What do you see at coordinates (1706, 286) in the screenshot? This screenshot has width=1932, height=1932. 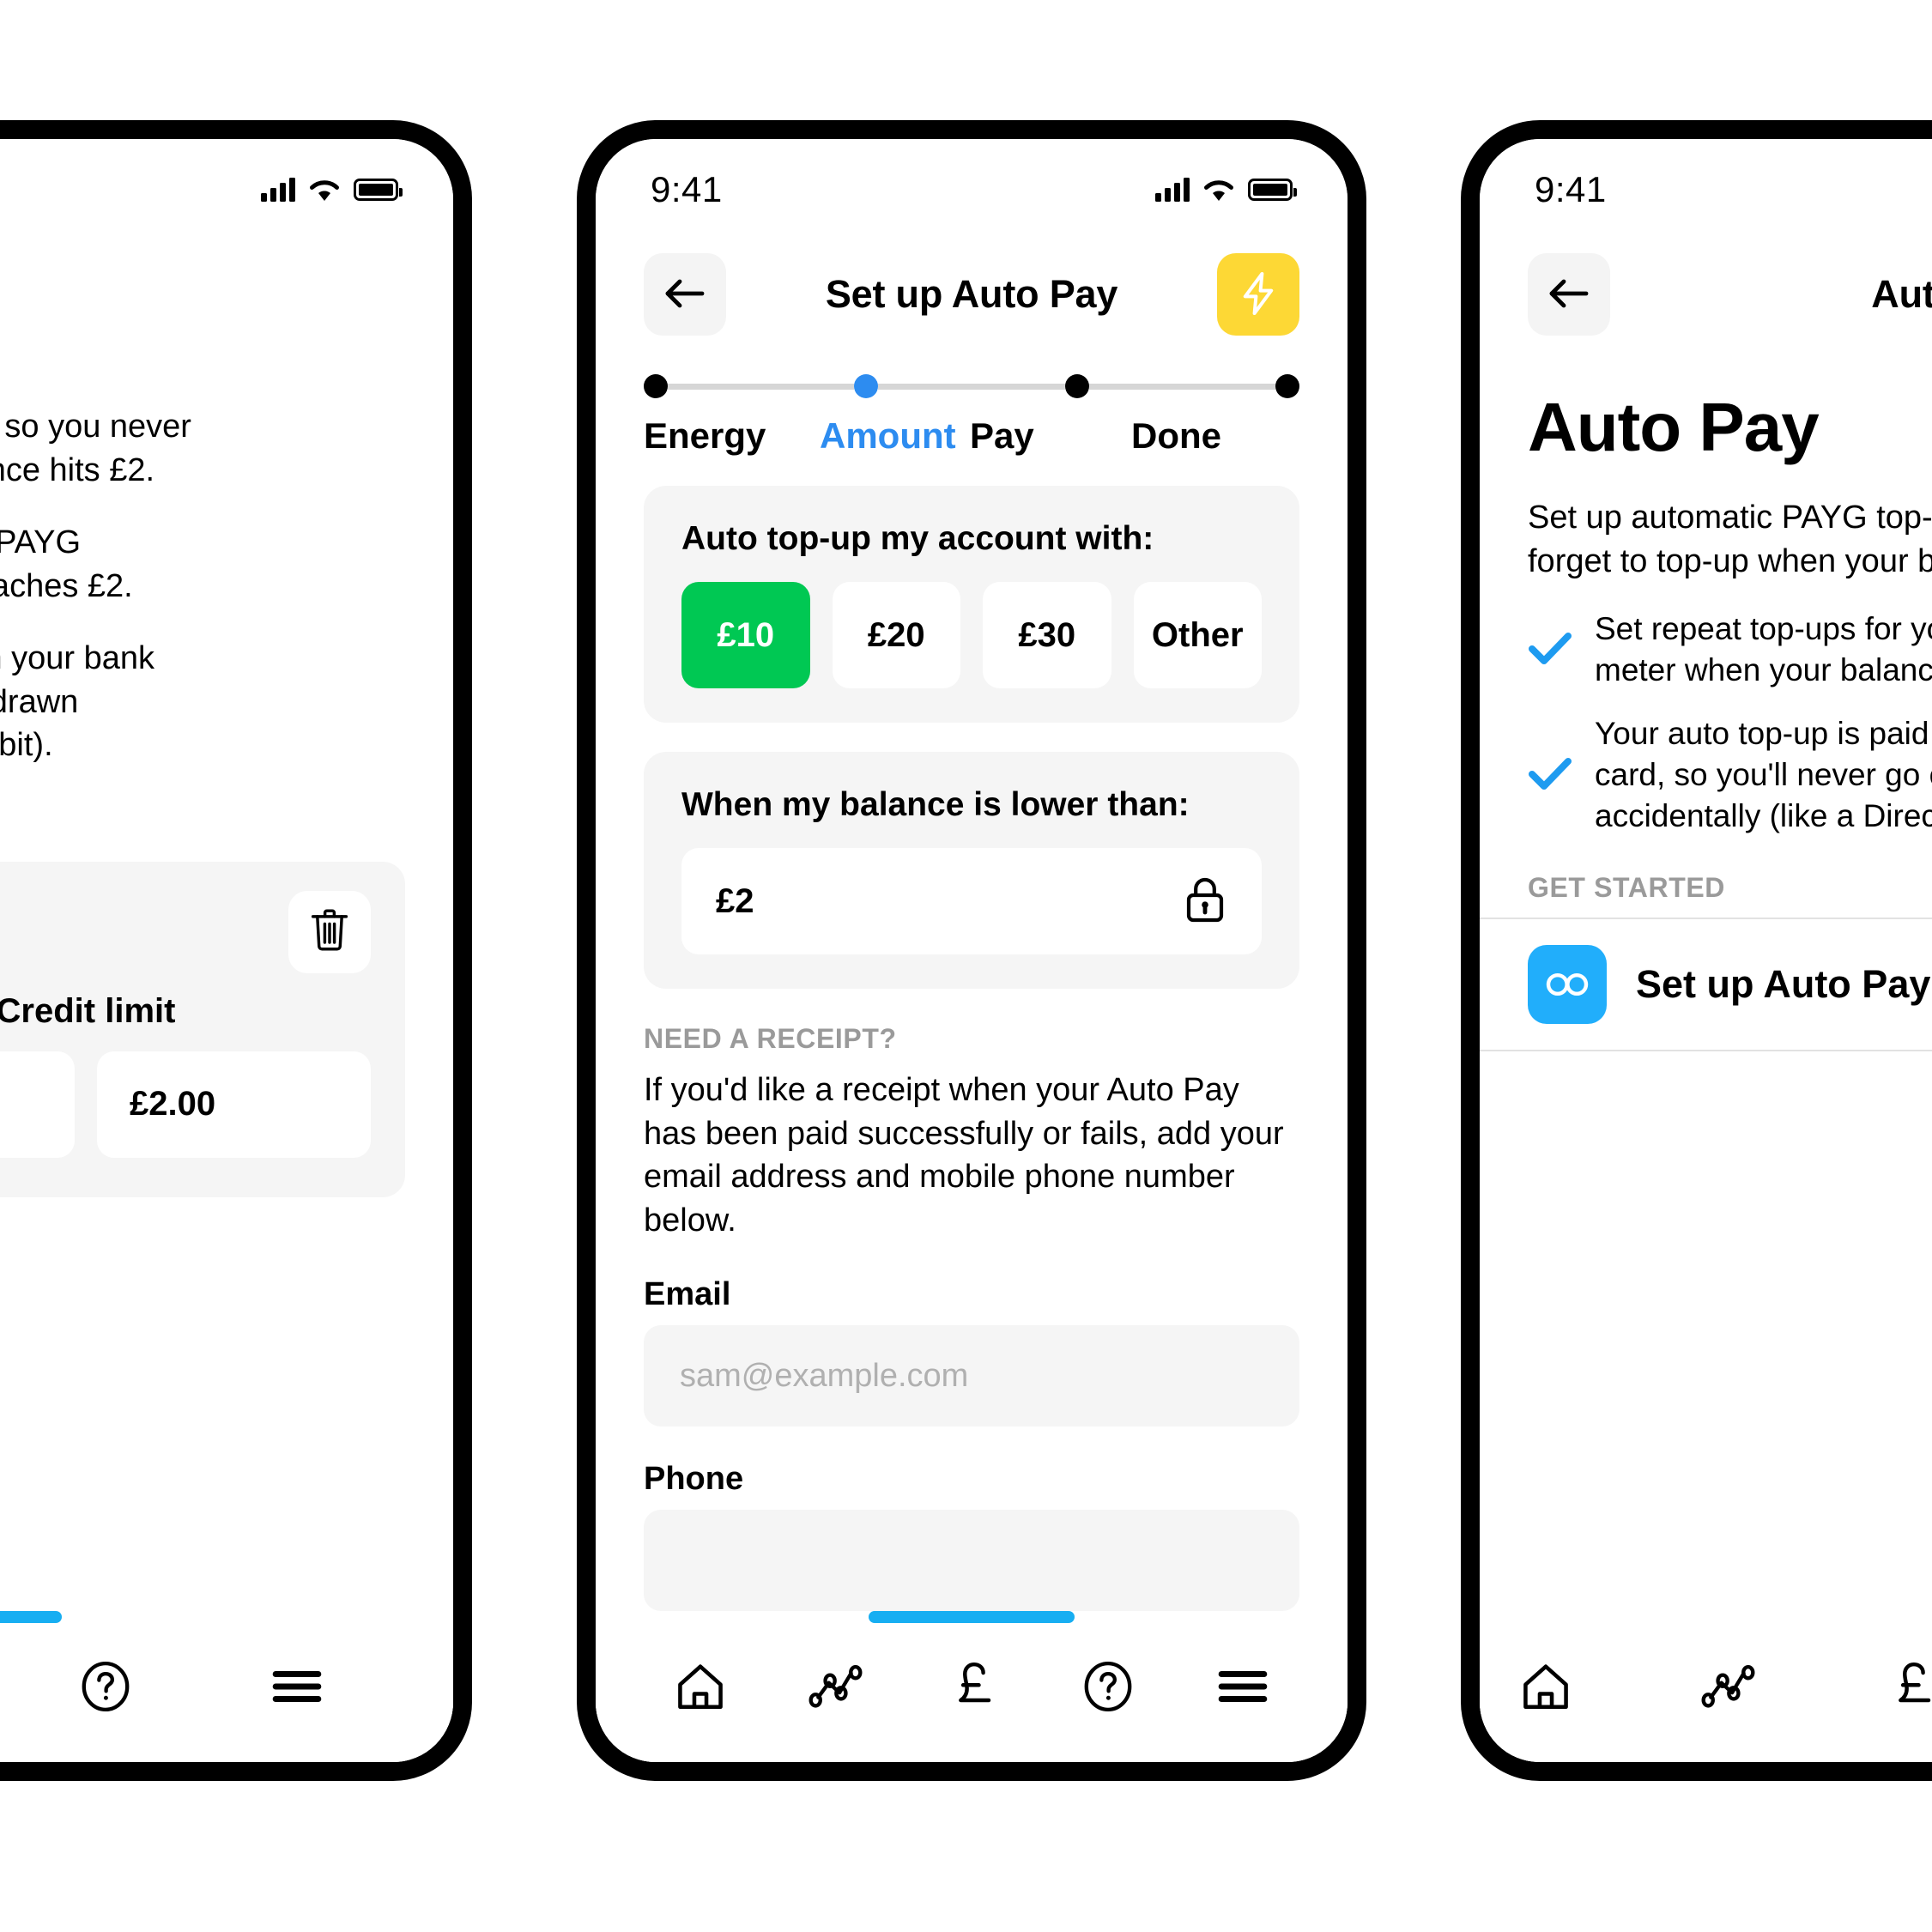 I see `right-navbar: Auto Pay` at bounding box center [1706, 286].